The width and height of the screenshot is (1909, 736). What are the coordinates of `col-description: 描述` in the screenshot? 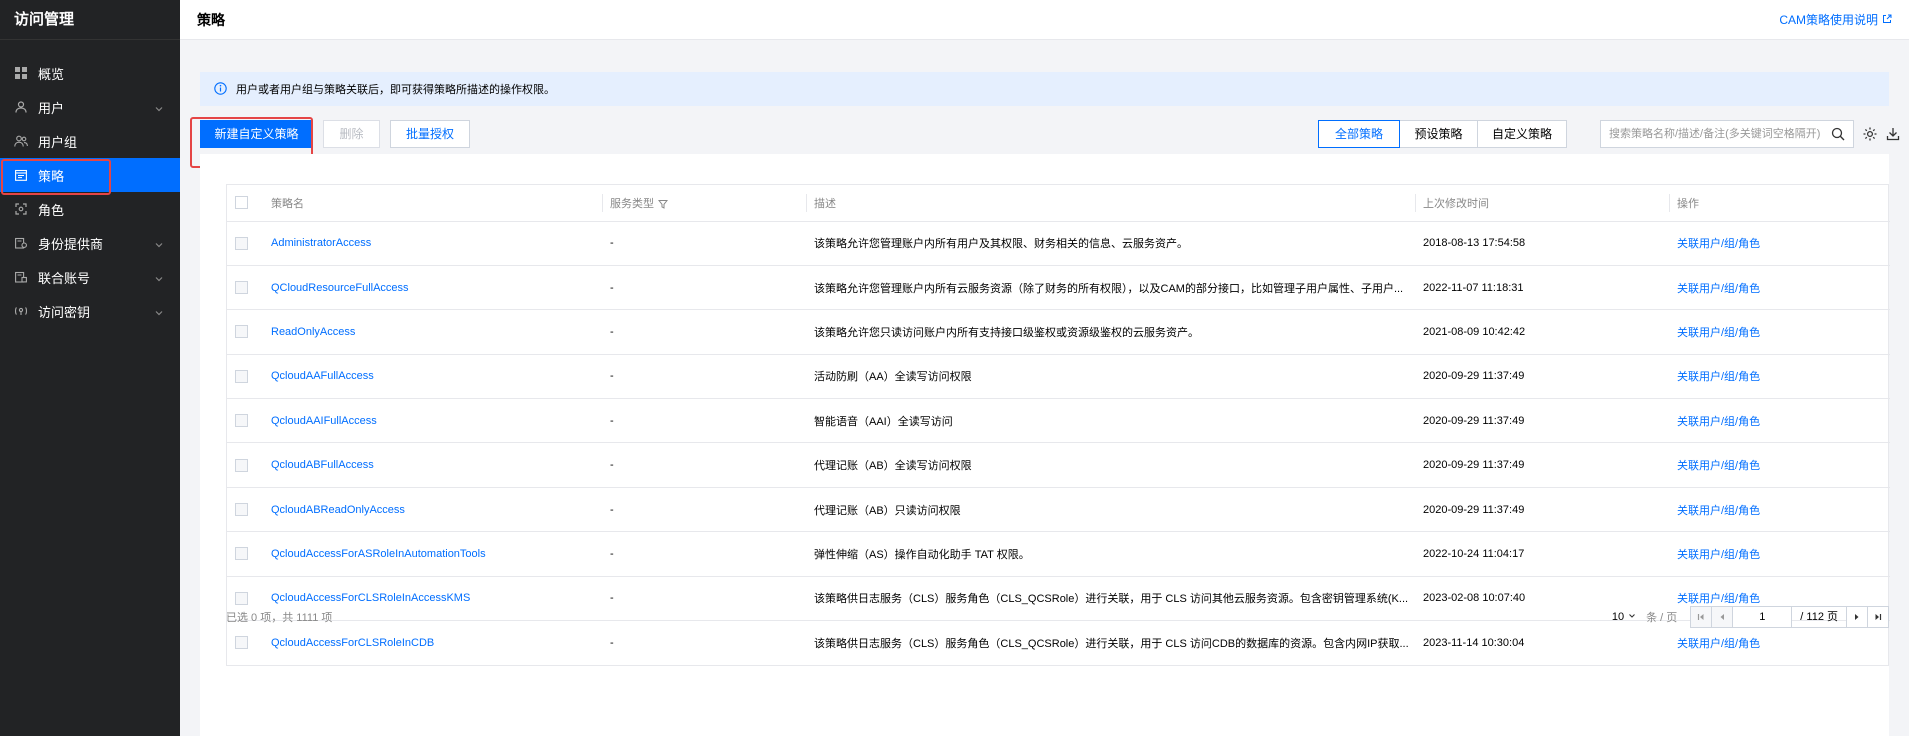 It's located at (1110, 203).